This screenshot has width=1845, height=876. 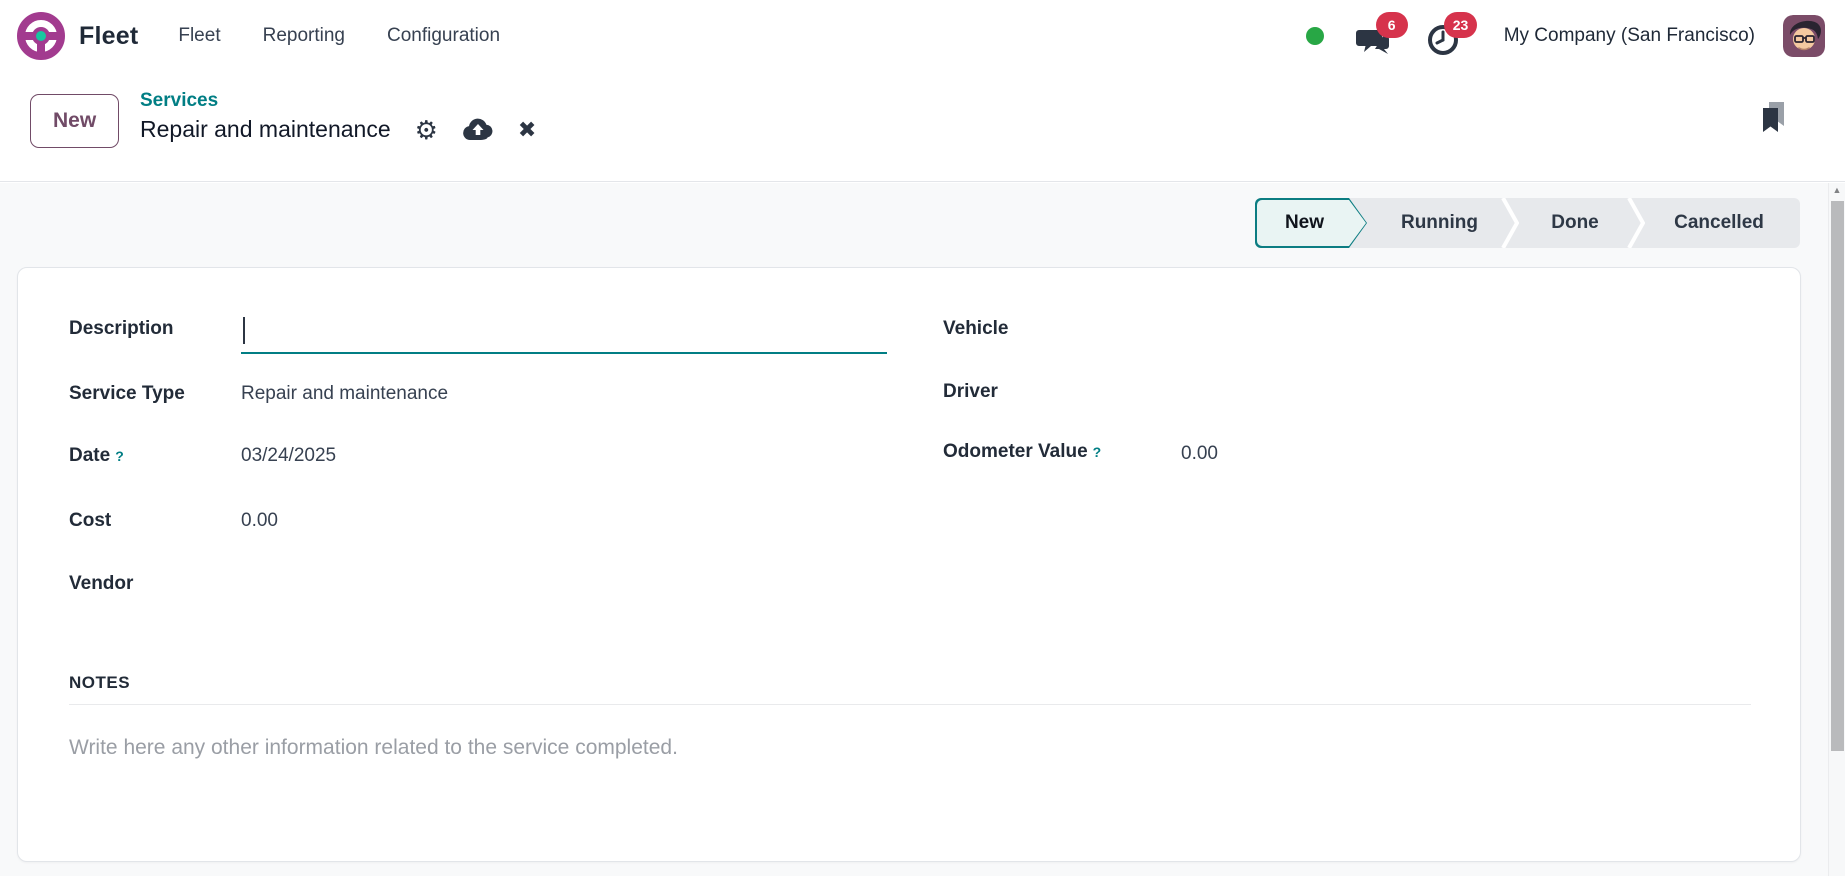 I want to click on description-input, so click(x=564, y=334).